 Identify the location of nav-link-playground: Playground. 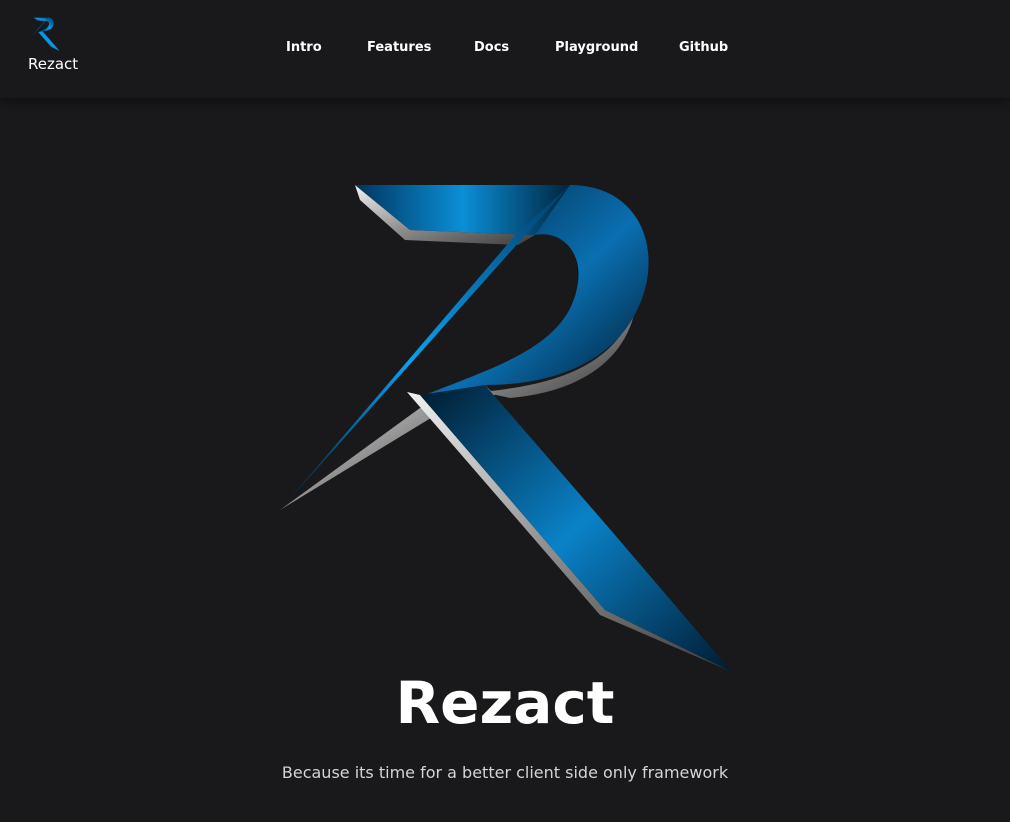
(596, 48).